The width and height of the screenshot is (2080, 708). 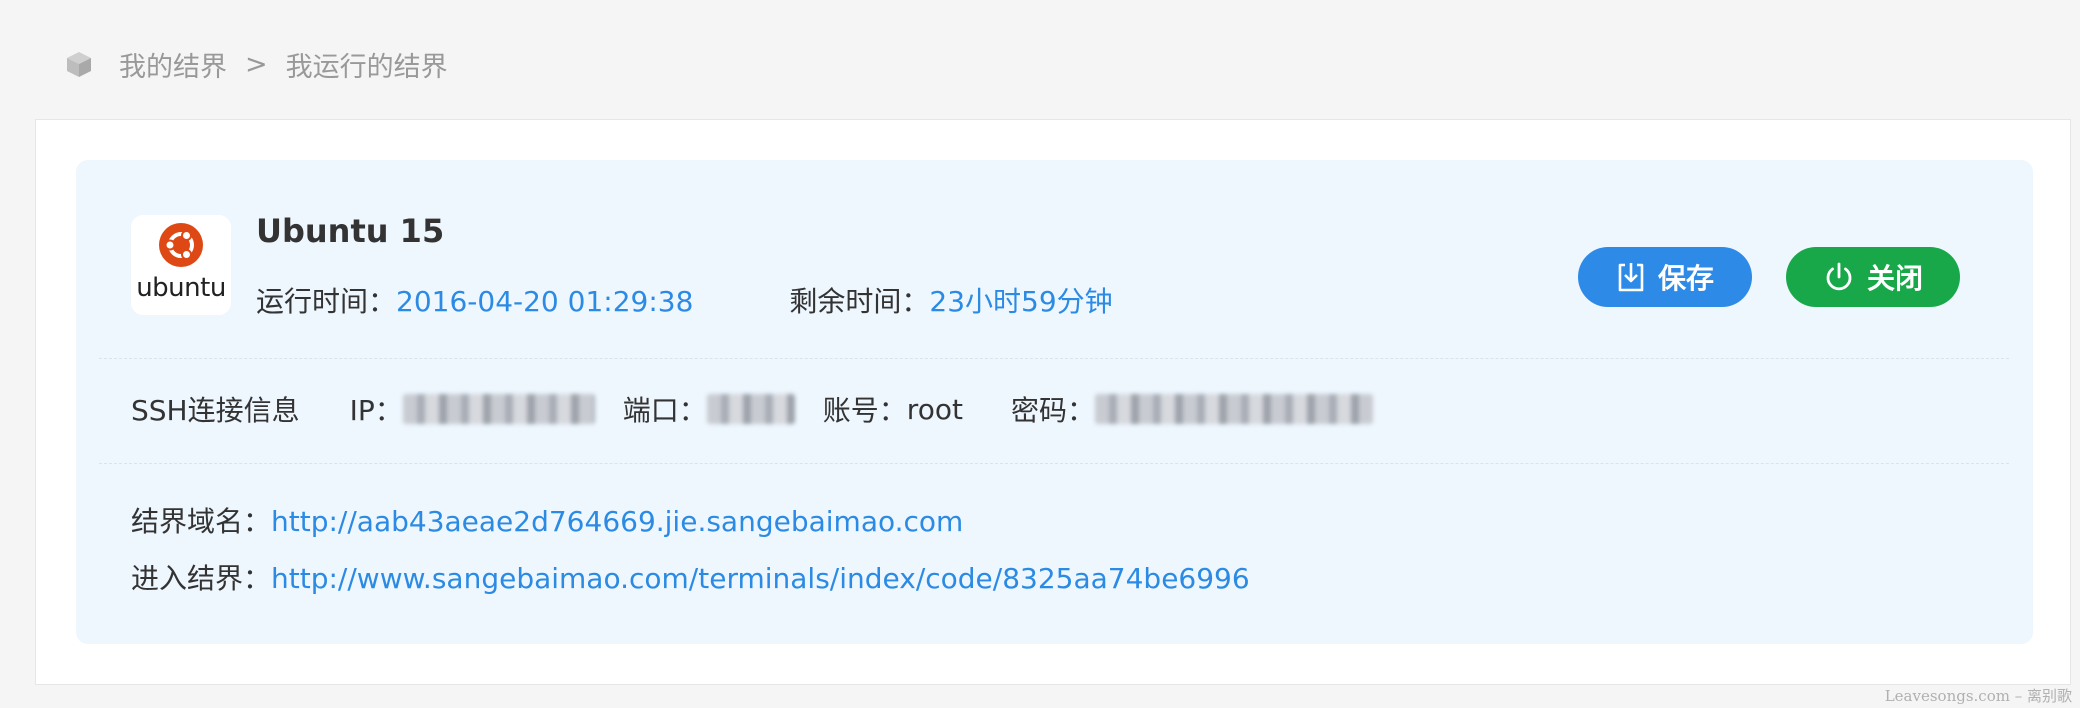 I want to click on ssh-password: 密码：, so click(x=1192, y=409).